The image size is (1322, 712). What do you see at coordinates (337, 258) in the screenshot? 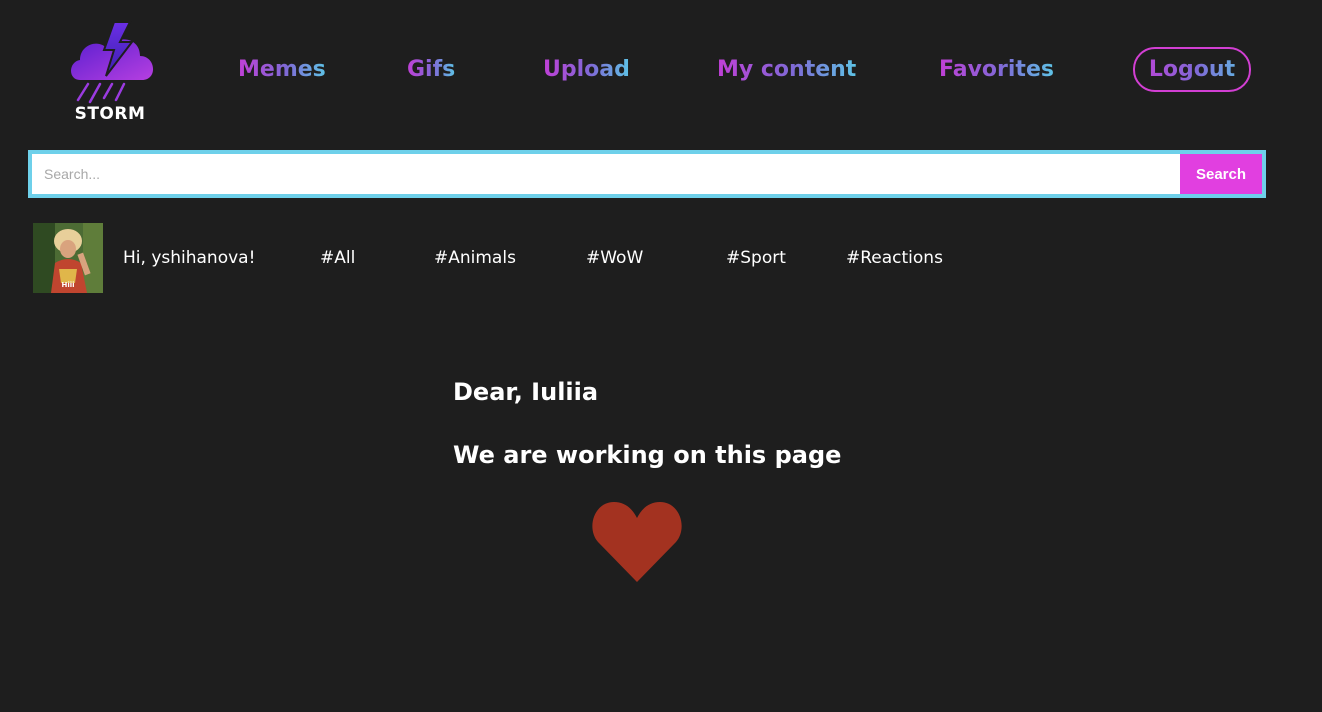
I see `tag-all: #All` at bounding box center [337, 258].